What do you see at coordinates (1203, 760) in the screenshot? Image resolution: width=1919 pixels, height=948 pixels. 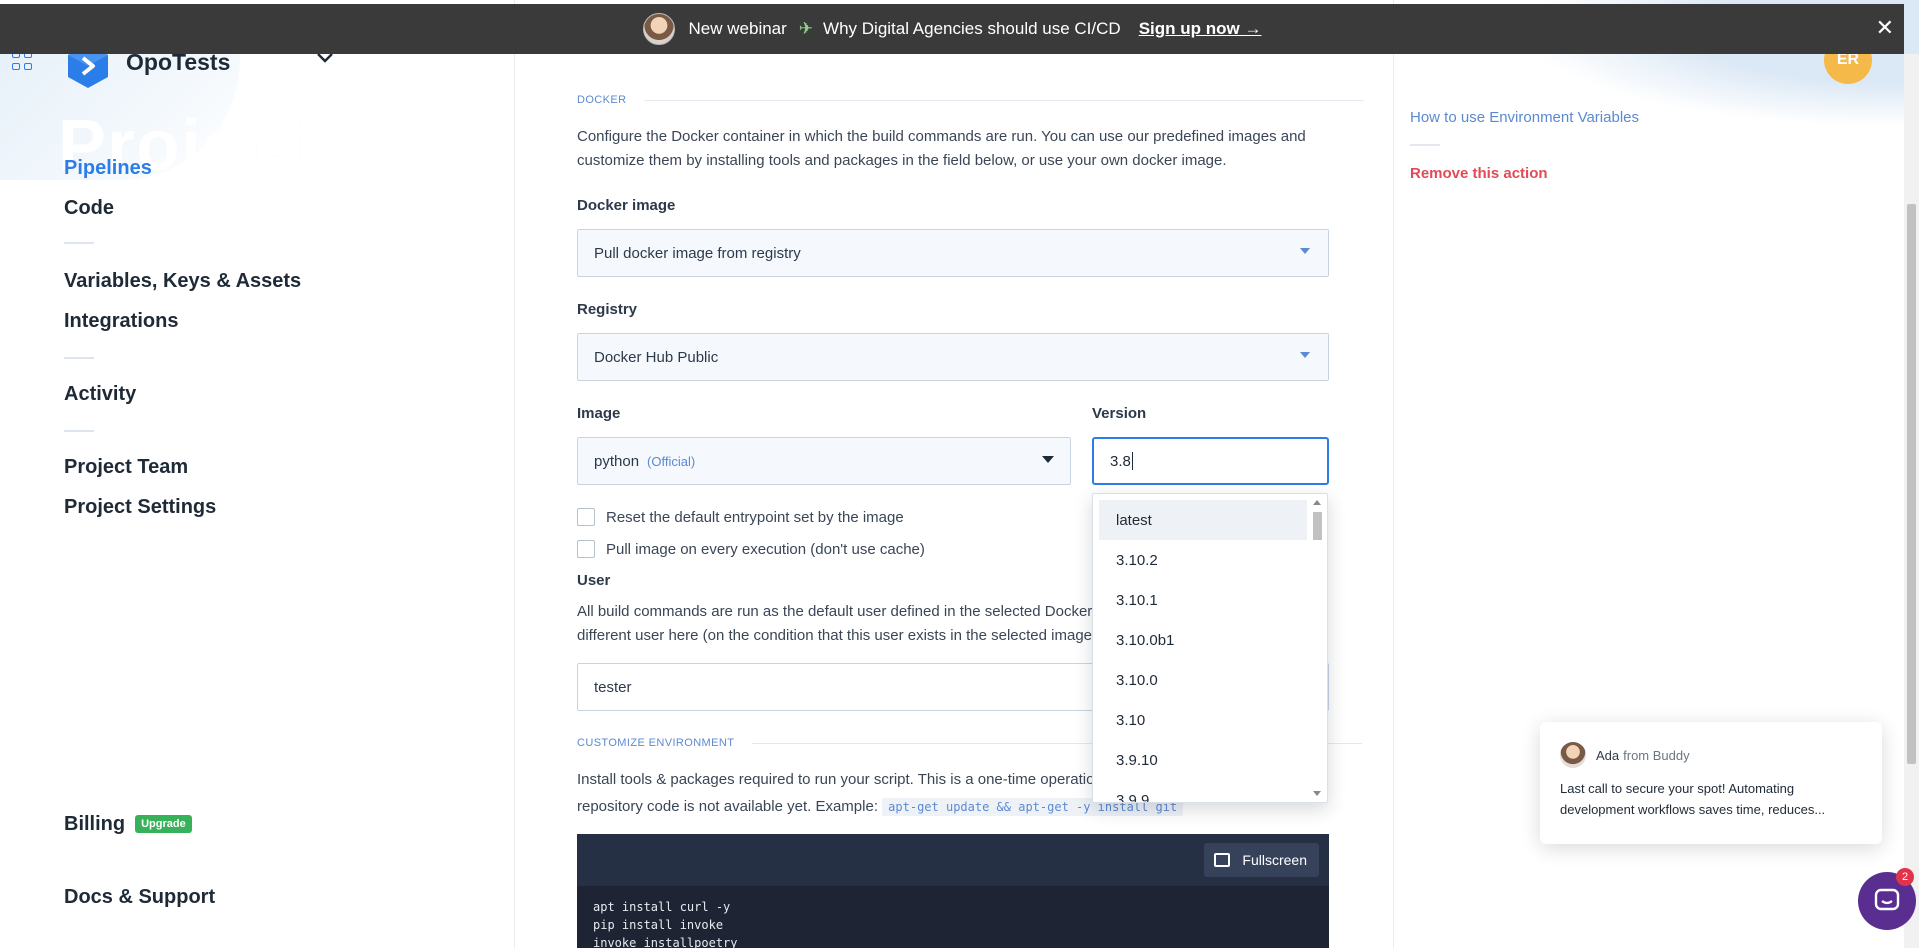 I see `version-option: 3.9.10` at bounding box center [1203, 760].